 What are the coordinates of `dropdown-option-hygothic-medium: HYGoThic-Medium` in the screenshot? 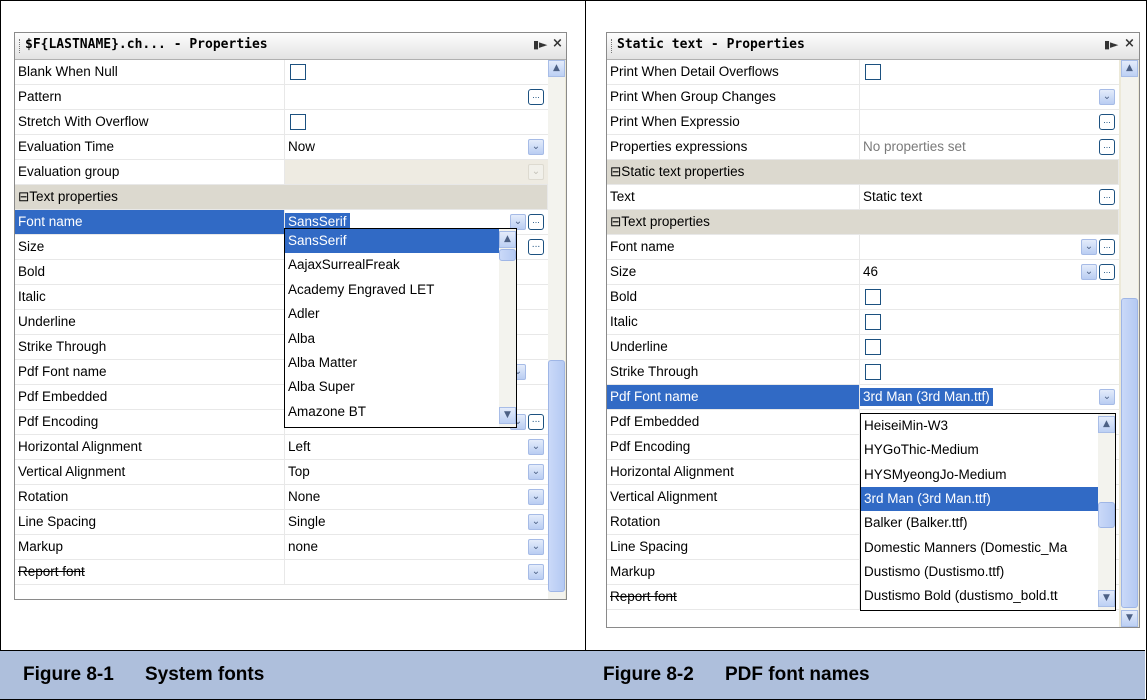 It's located at (979, 450).